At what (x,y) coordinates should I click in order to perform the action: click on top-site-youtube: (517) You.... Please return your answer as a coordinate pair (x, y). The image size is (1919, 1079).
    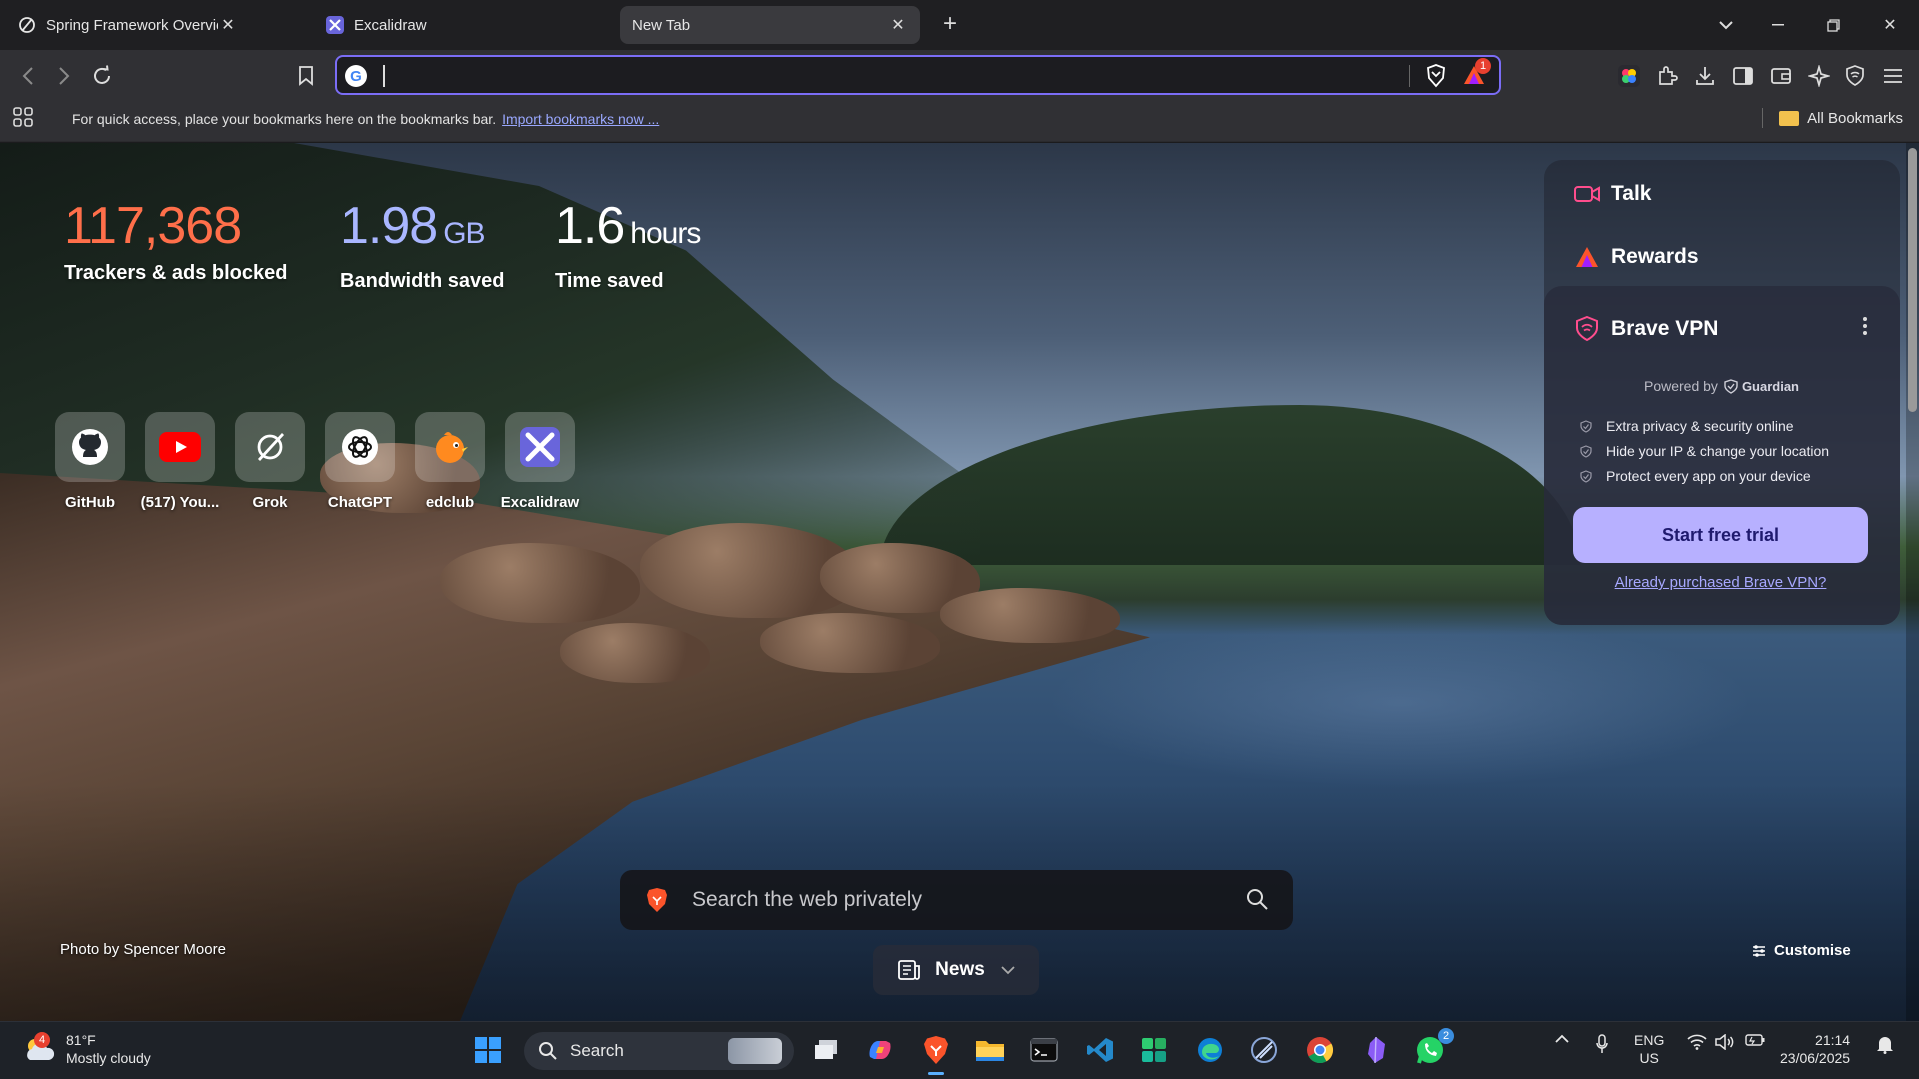
    Looking at the image, I should click on (180, 461).